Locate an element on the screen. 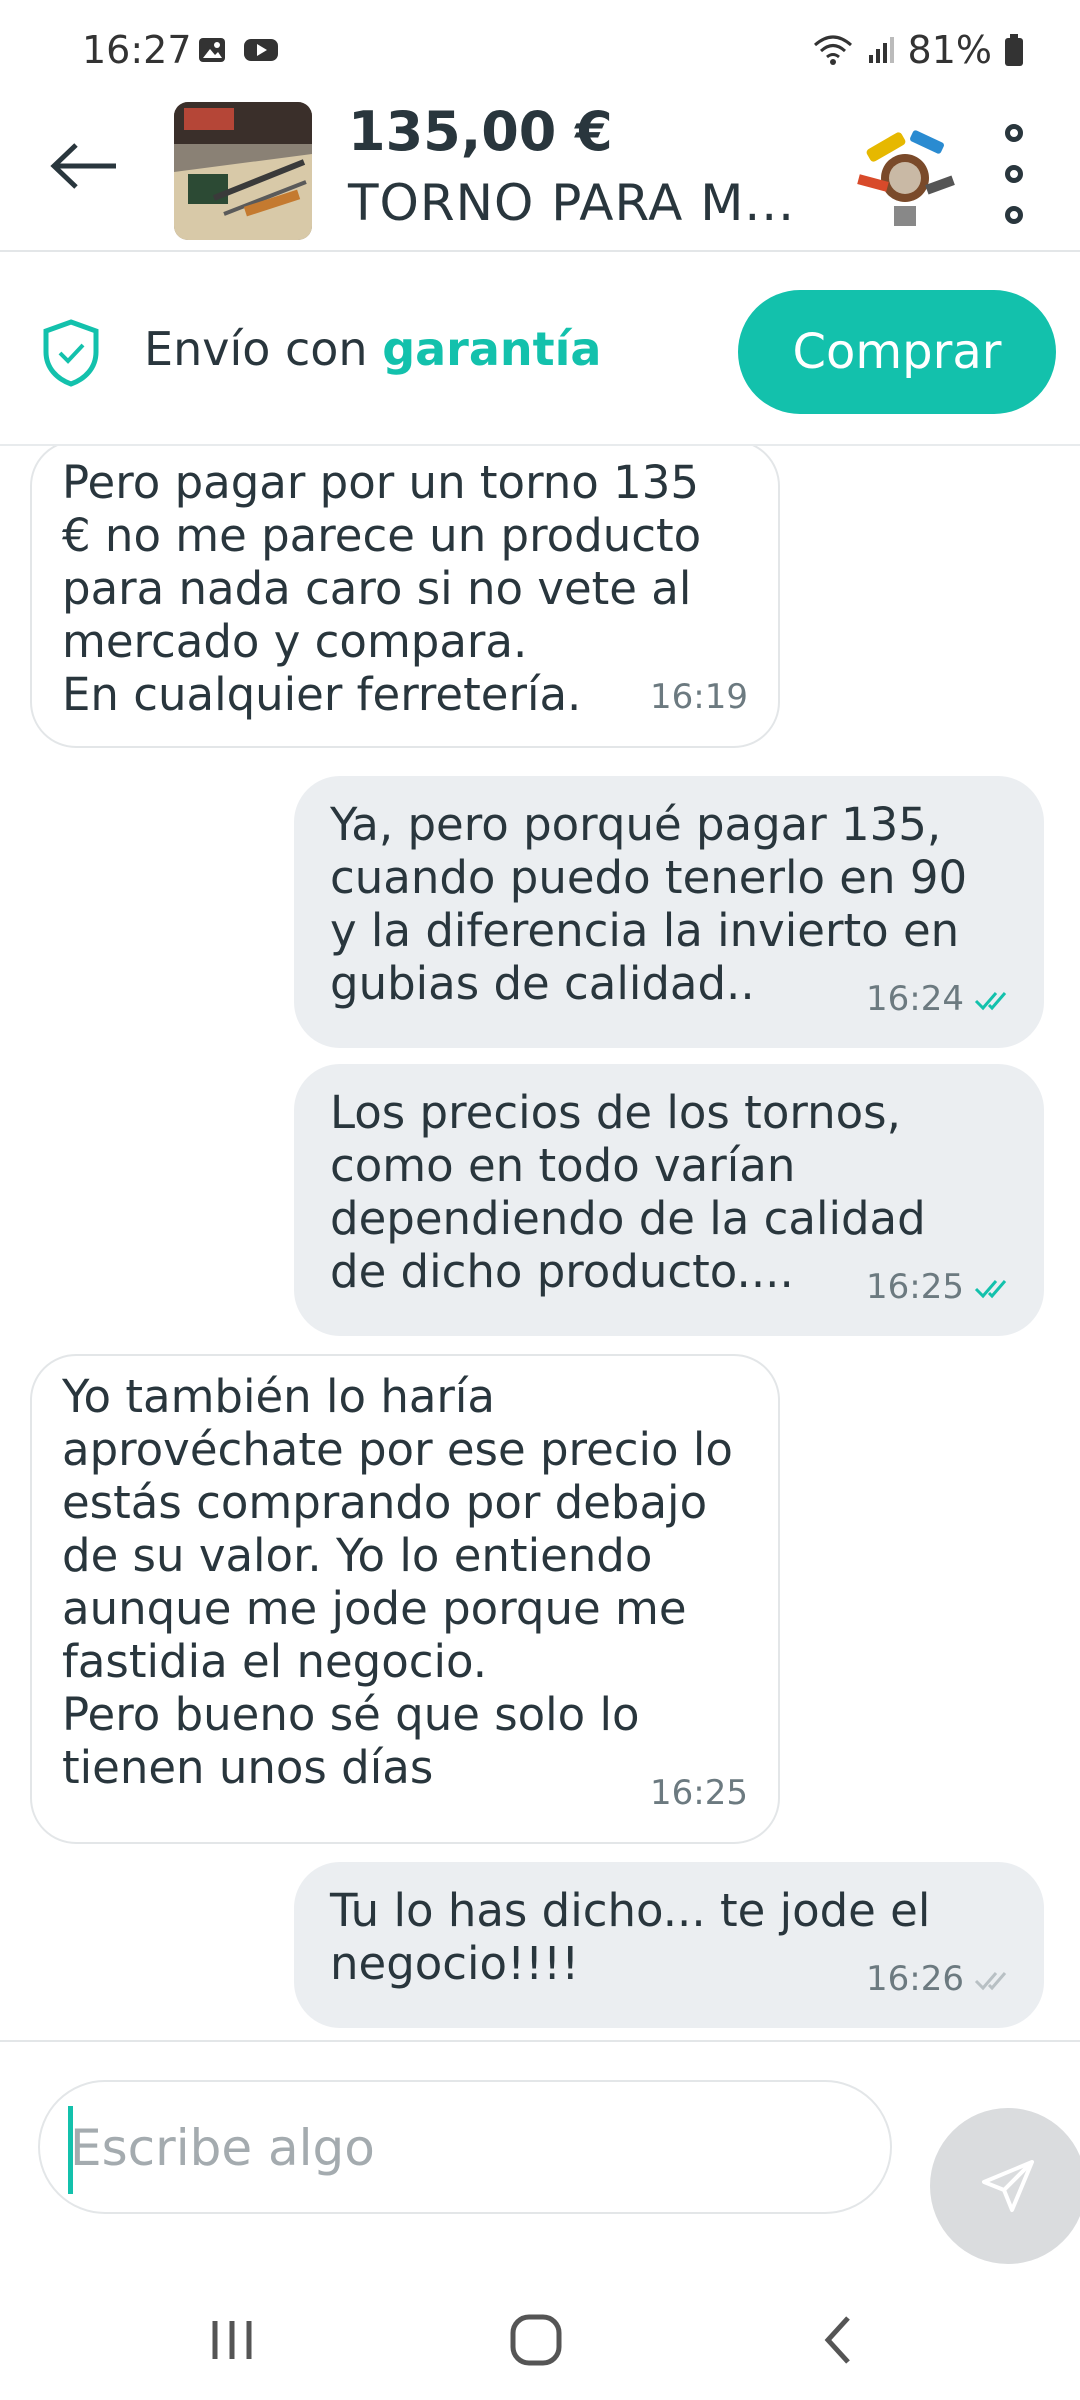 This screenshot has width=1080, height=2400. message-input-container is located at coordinates (465, 2147).